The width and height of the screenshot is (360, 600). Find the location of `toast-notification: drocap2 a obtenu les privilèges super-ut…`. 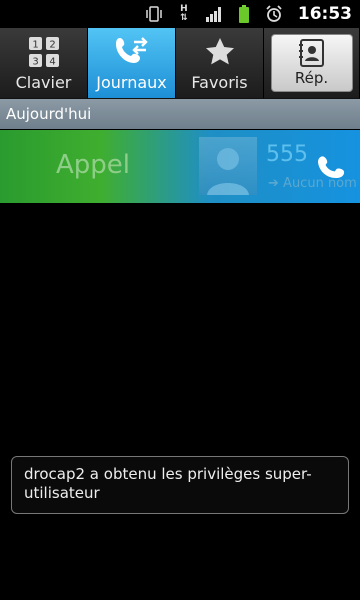

toast-notification: drocap2 a obtenu les privilèges super-ut… is located at coordinates (180, 485).